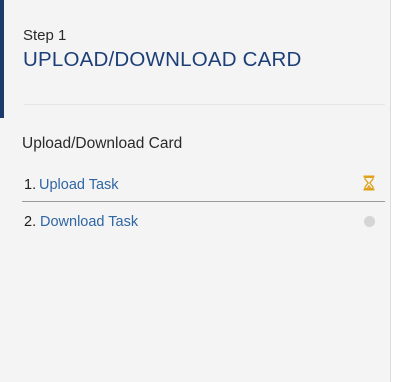  I want to click on header-divider, so click(204, 104).